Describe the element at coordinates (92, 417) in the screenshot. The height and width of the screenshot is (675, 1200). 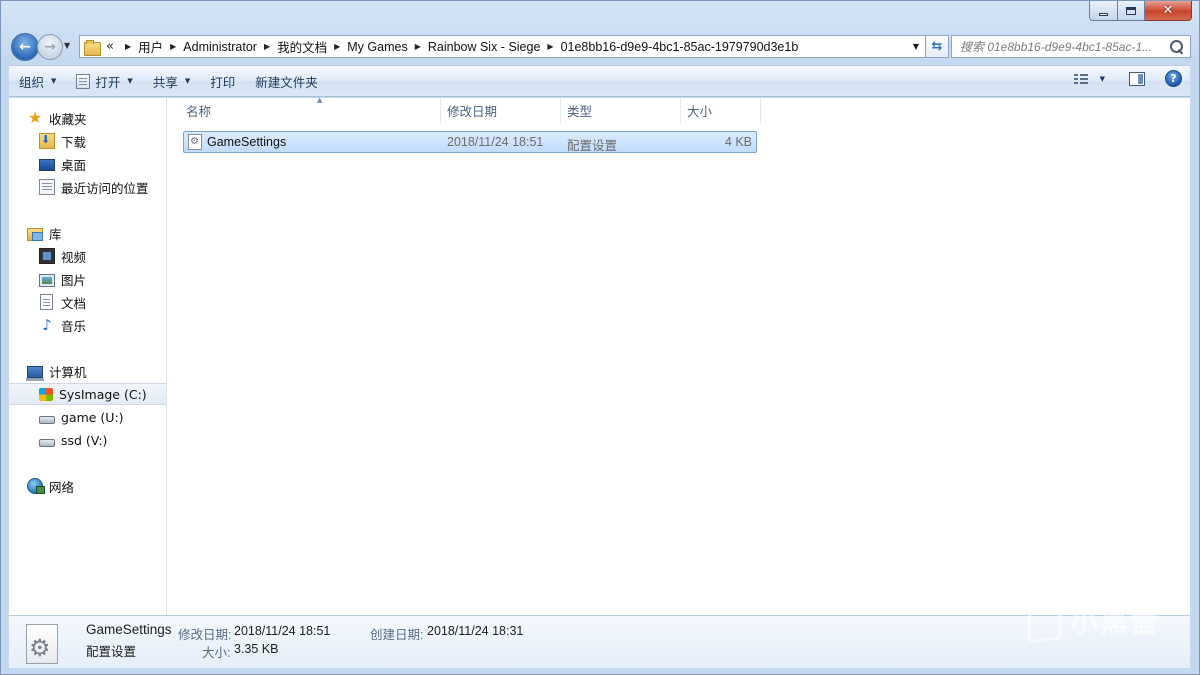
I see `sidebar-item-label: game (U:)` at that location.